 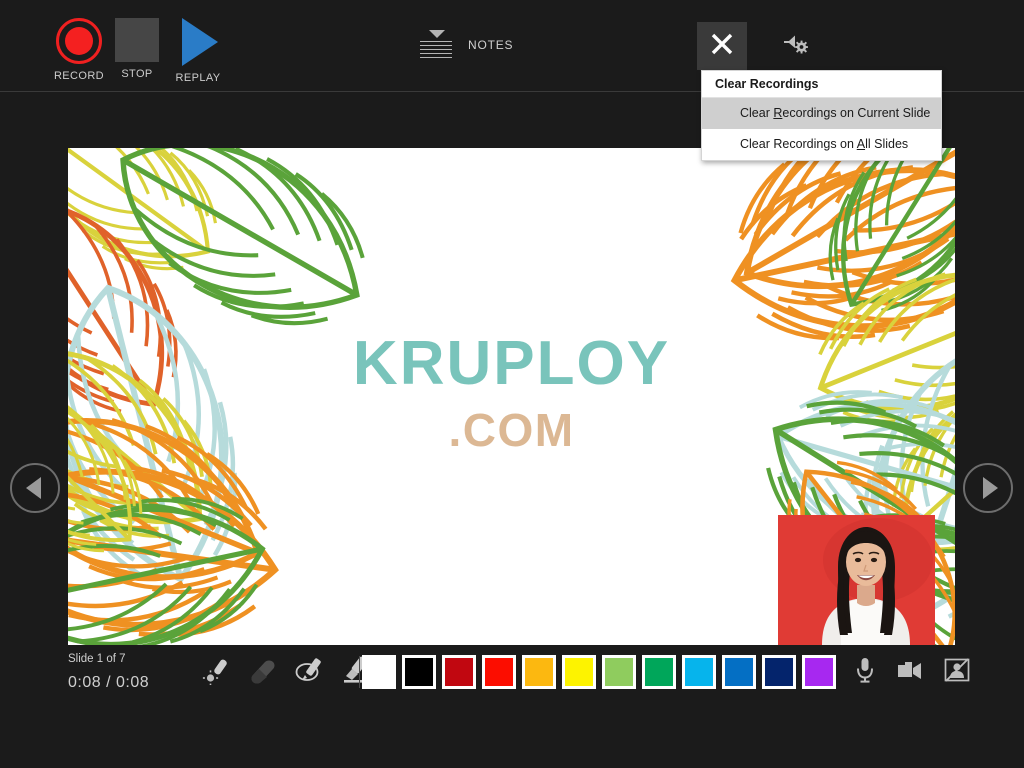 I want to click on camera-preview-off-icon, so click(x=957, y=672).